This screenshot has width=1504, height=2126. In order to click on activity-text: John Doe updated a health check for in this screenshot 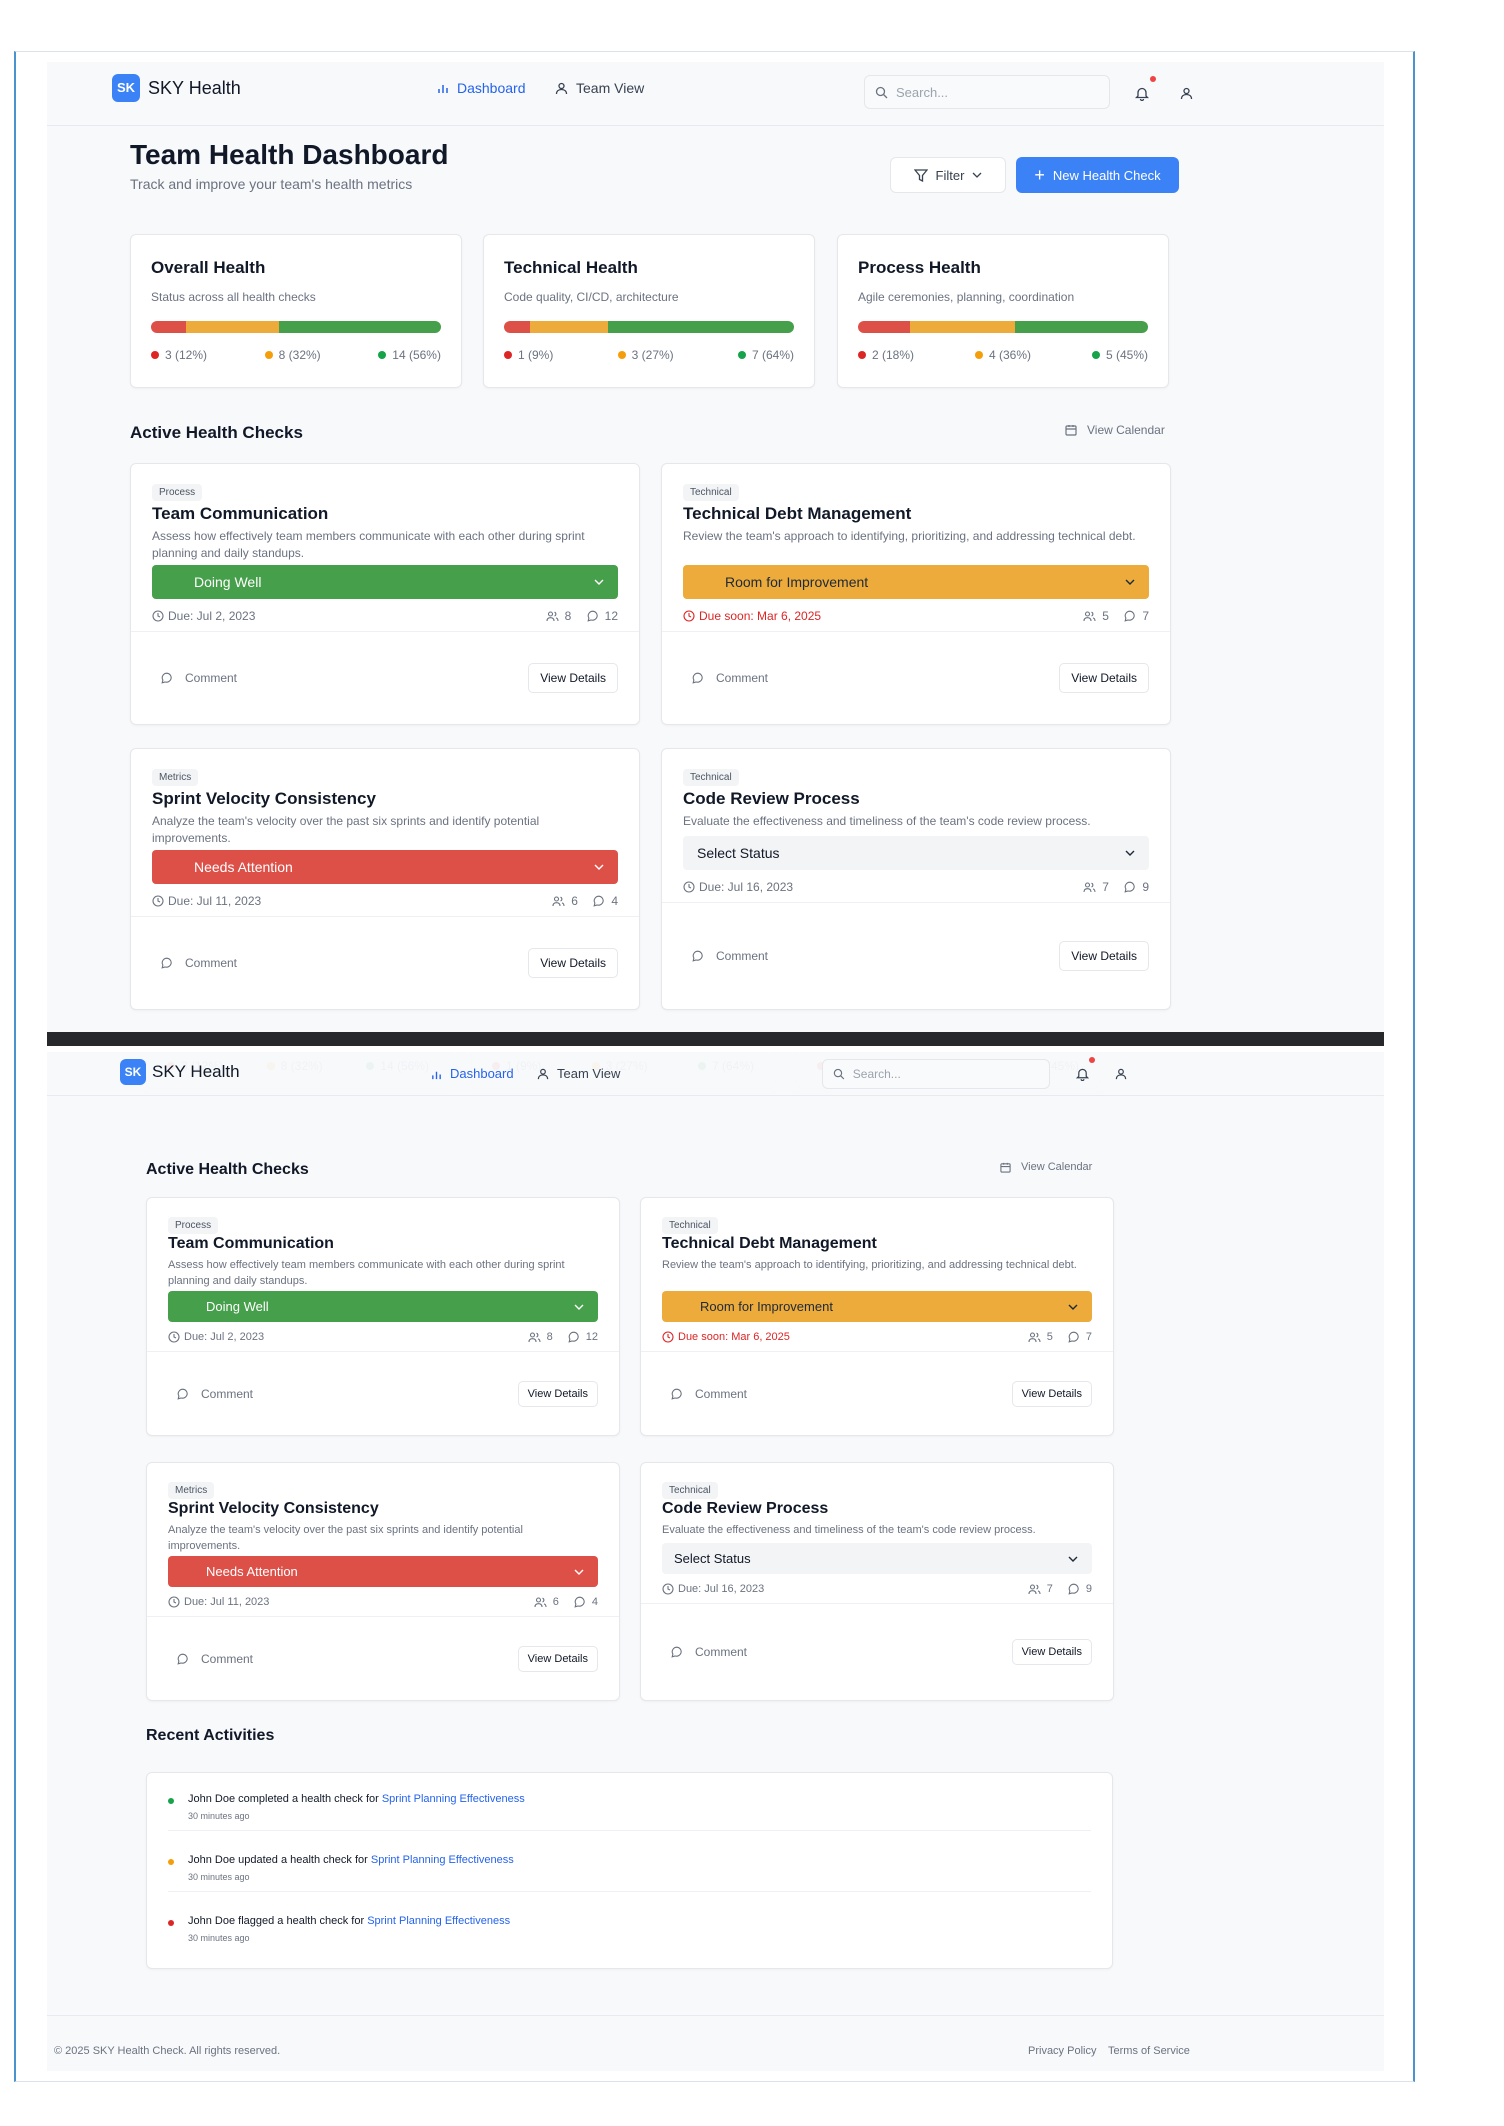, I will do `click(279, 1860)`.